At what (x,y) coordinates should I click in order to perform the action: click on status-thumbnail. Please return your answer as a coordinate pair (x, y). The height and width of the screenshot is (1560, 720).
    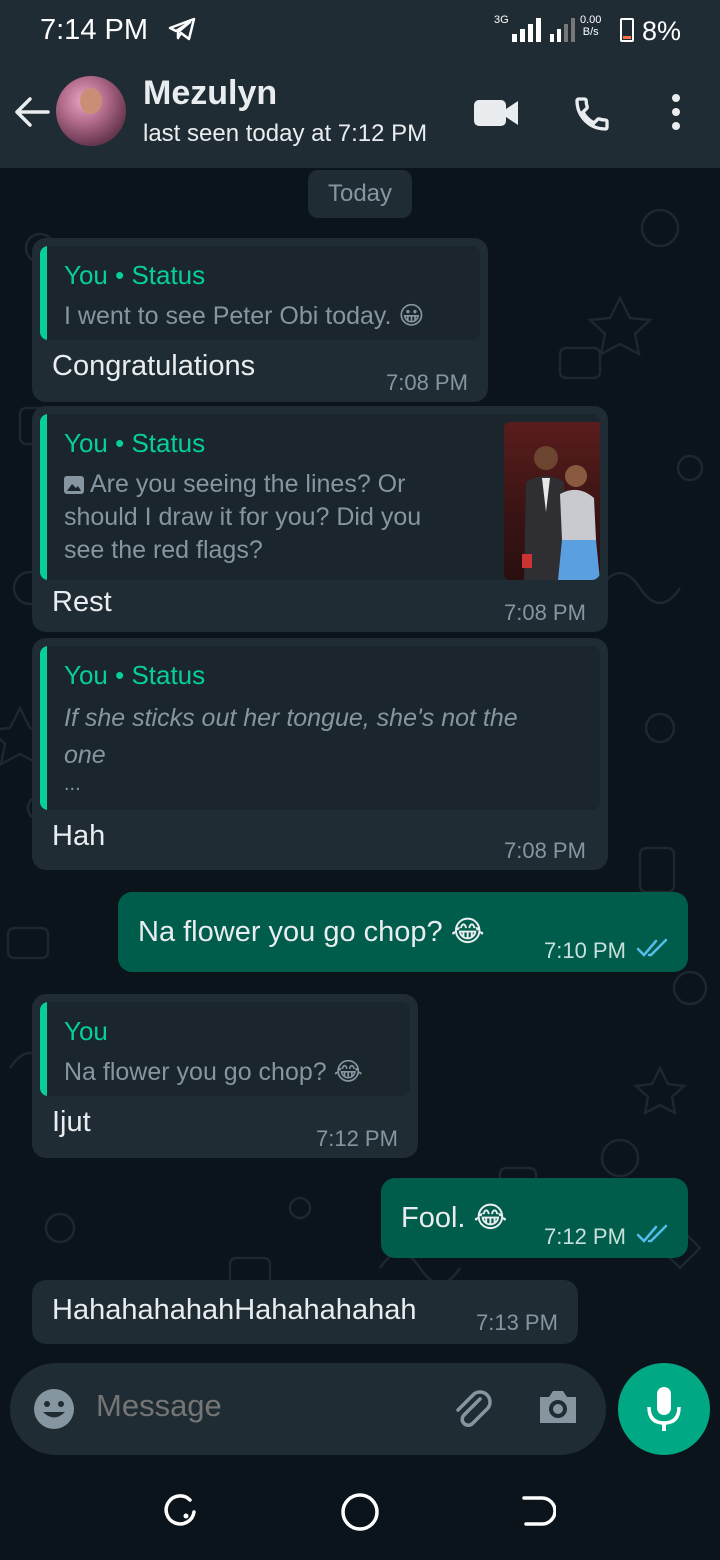
    Looking at the image, I should click on (552, 501).